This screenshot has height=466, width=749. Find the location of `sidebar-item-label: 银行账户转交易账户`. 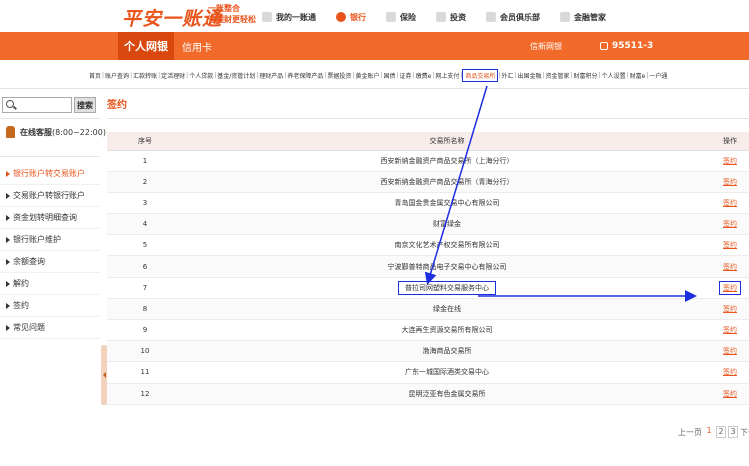

sidebar-item-label: 银行账户转交易账户 is located at coordinates (49, 173).